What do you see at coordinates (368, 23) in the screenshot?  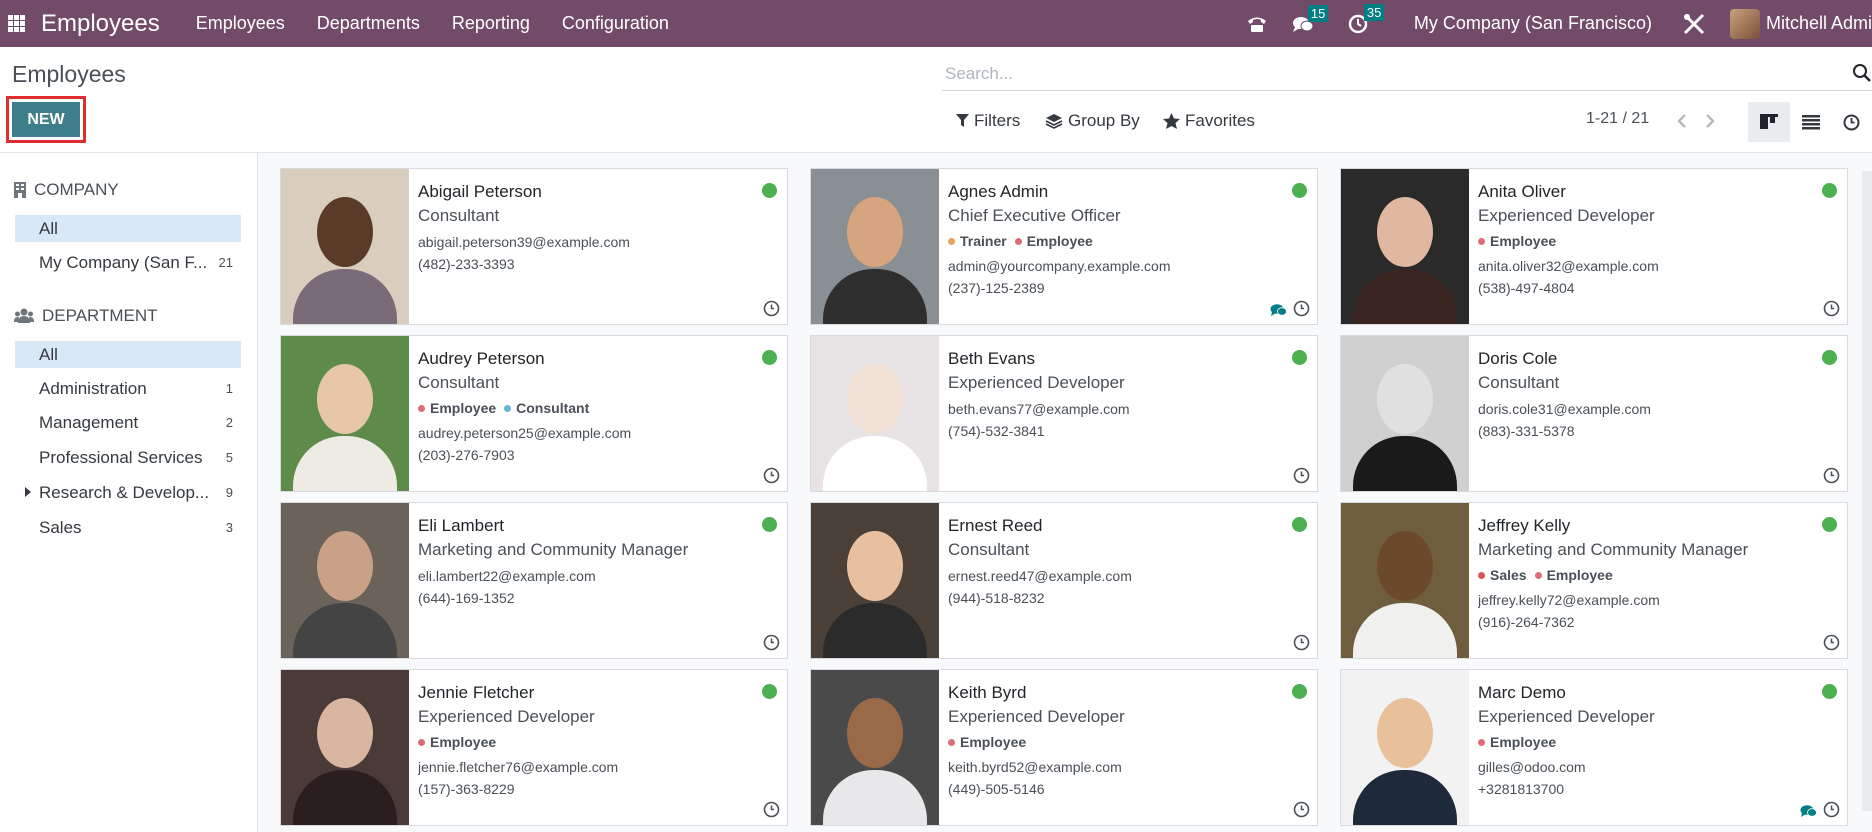 I see `menu-departments: Departments` at bounding box center [368, 23].